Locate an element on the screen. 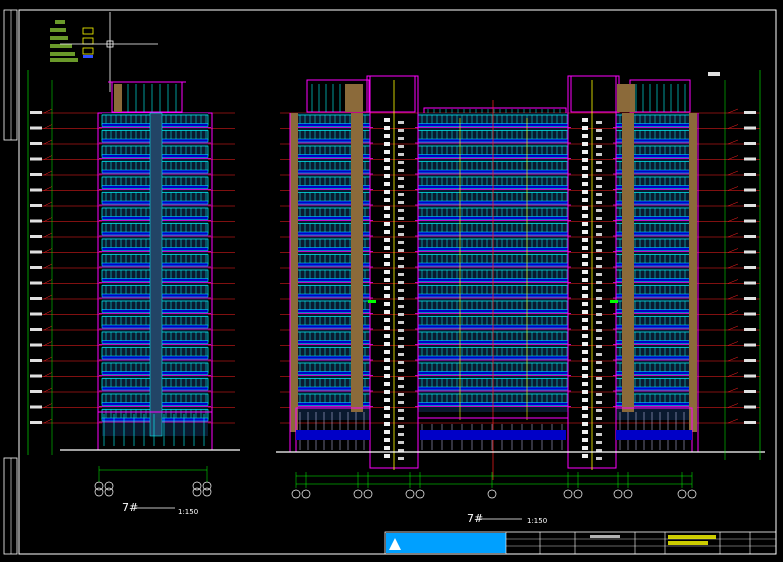 Image resolution: width=783 pixels, height=562 pixels. firm-name-bar is located at coordinates (446, 543).